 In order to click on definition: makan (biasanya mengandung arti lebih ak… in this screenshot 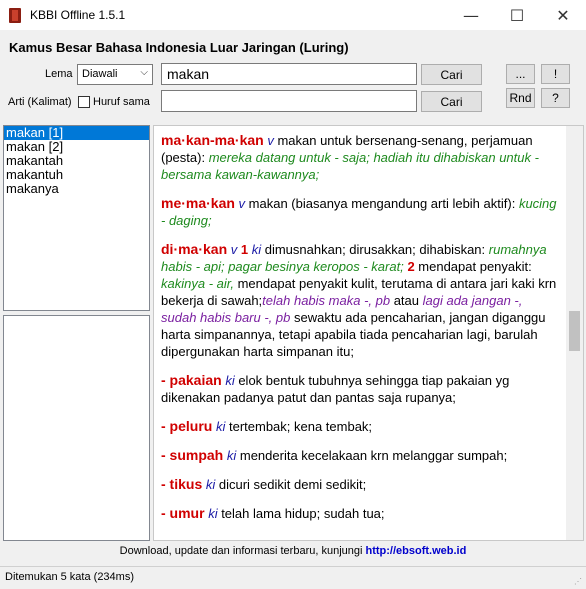, I will do `click(382, 203)`.